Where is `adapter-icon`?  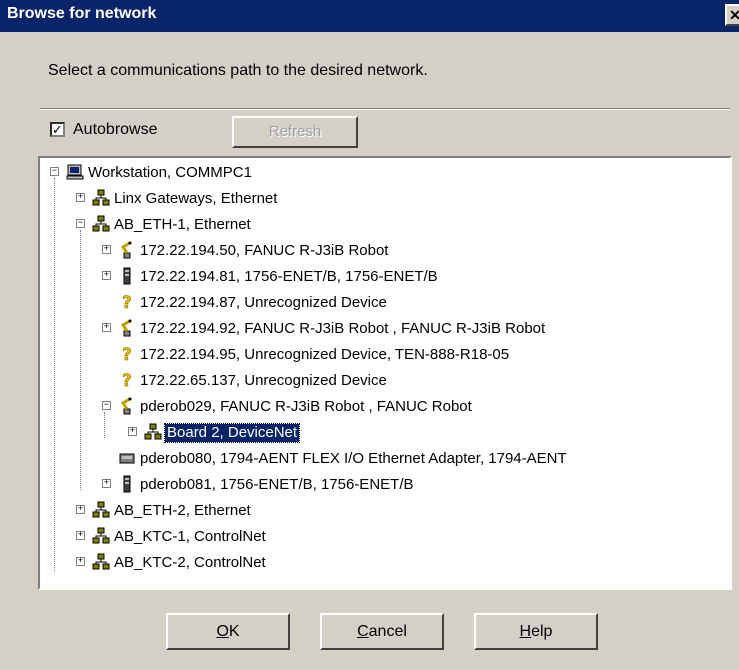 adapter-icon is located at coordinates (127, 458).